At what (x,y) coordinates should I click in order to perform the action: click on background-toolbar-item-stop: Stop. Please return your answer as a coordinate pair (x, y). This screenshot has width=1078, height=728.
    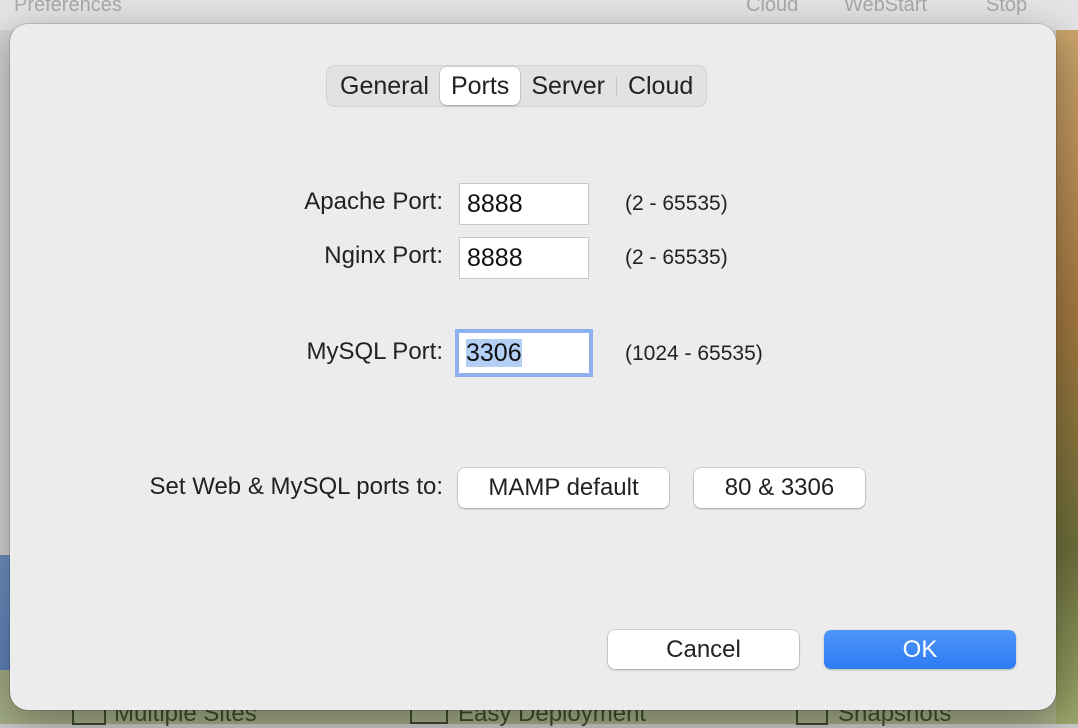
    Looking at the image, I should click on (1006, 8).